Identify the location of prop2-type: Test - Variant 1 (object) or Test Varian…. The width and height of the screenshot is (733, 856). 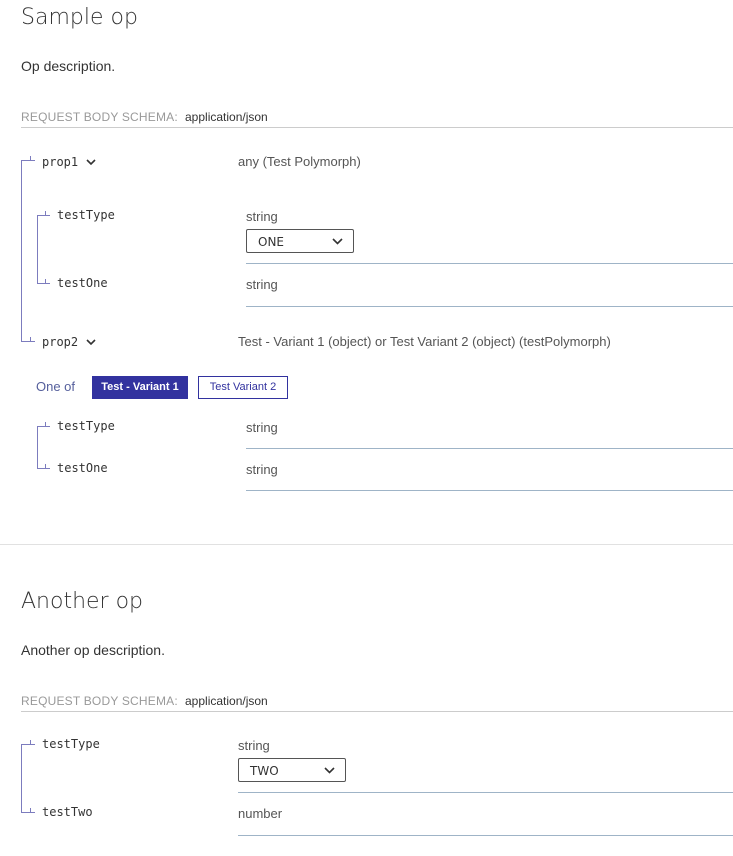
(424, 341).